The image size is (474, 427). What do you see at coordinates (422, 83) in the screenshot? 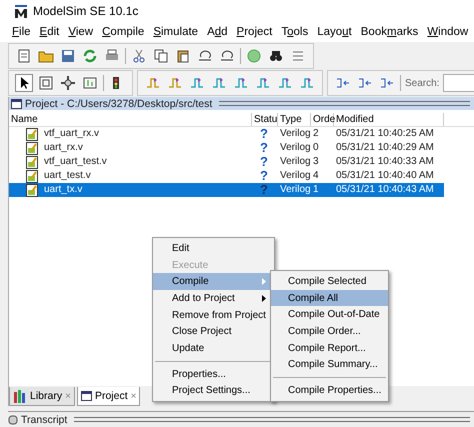
I see `search-label: Search:` at bounding box center [422, 83].